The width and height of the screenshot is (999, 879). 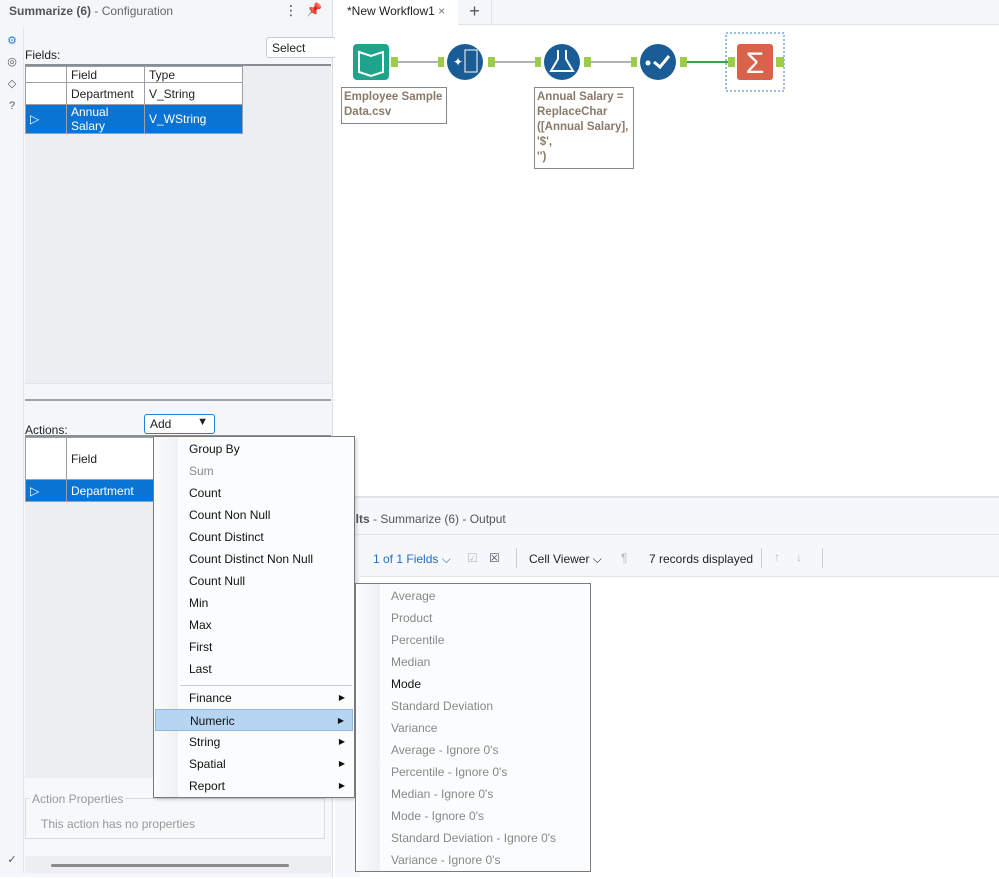 What do you see at coordinates (254, 786) in the screenshot?
I see `submenu-item: Report ▶` at bounding box center [254, 786].